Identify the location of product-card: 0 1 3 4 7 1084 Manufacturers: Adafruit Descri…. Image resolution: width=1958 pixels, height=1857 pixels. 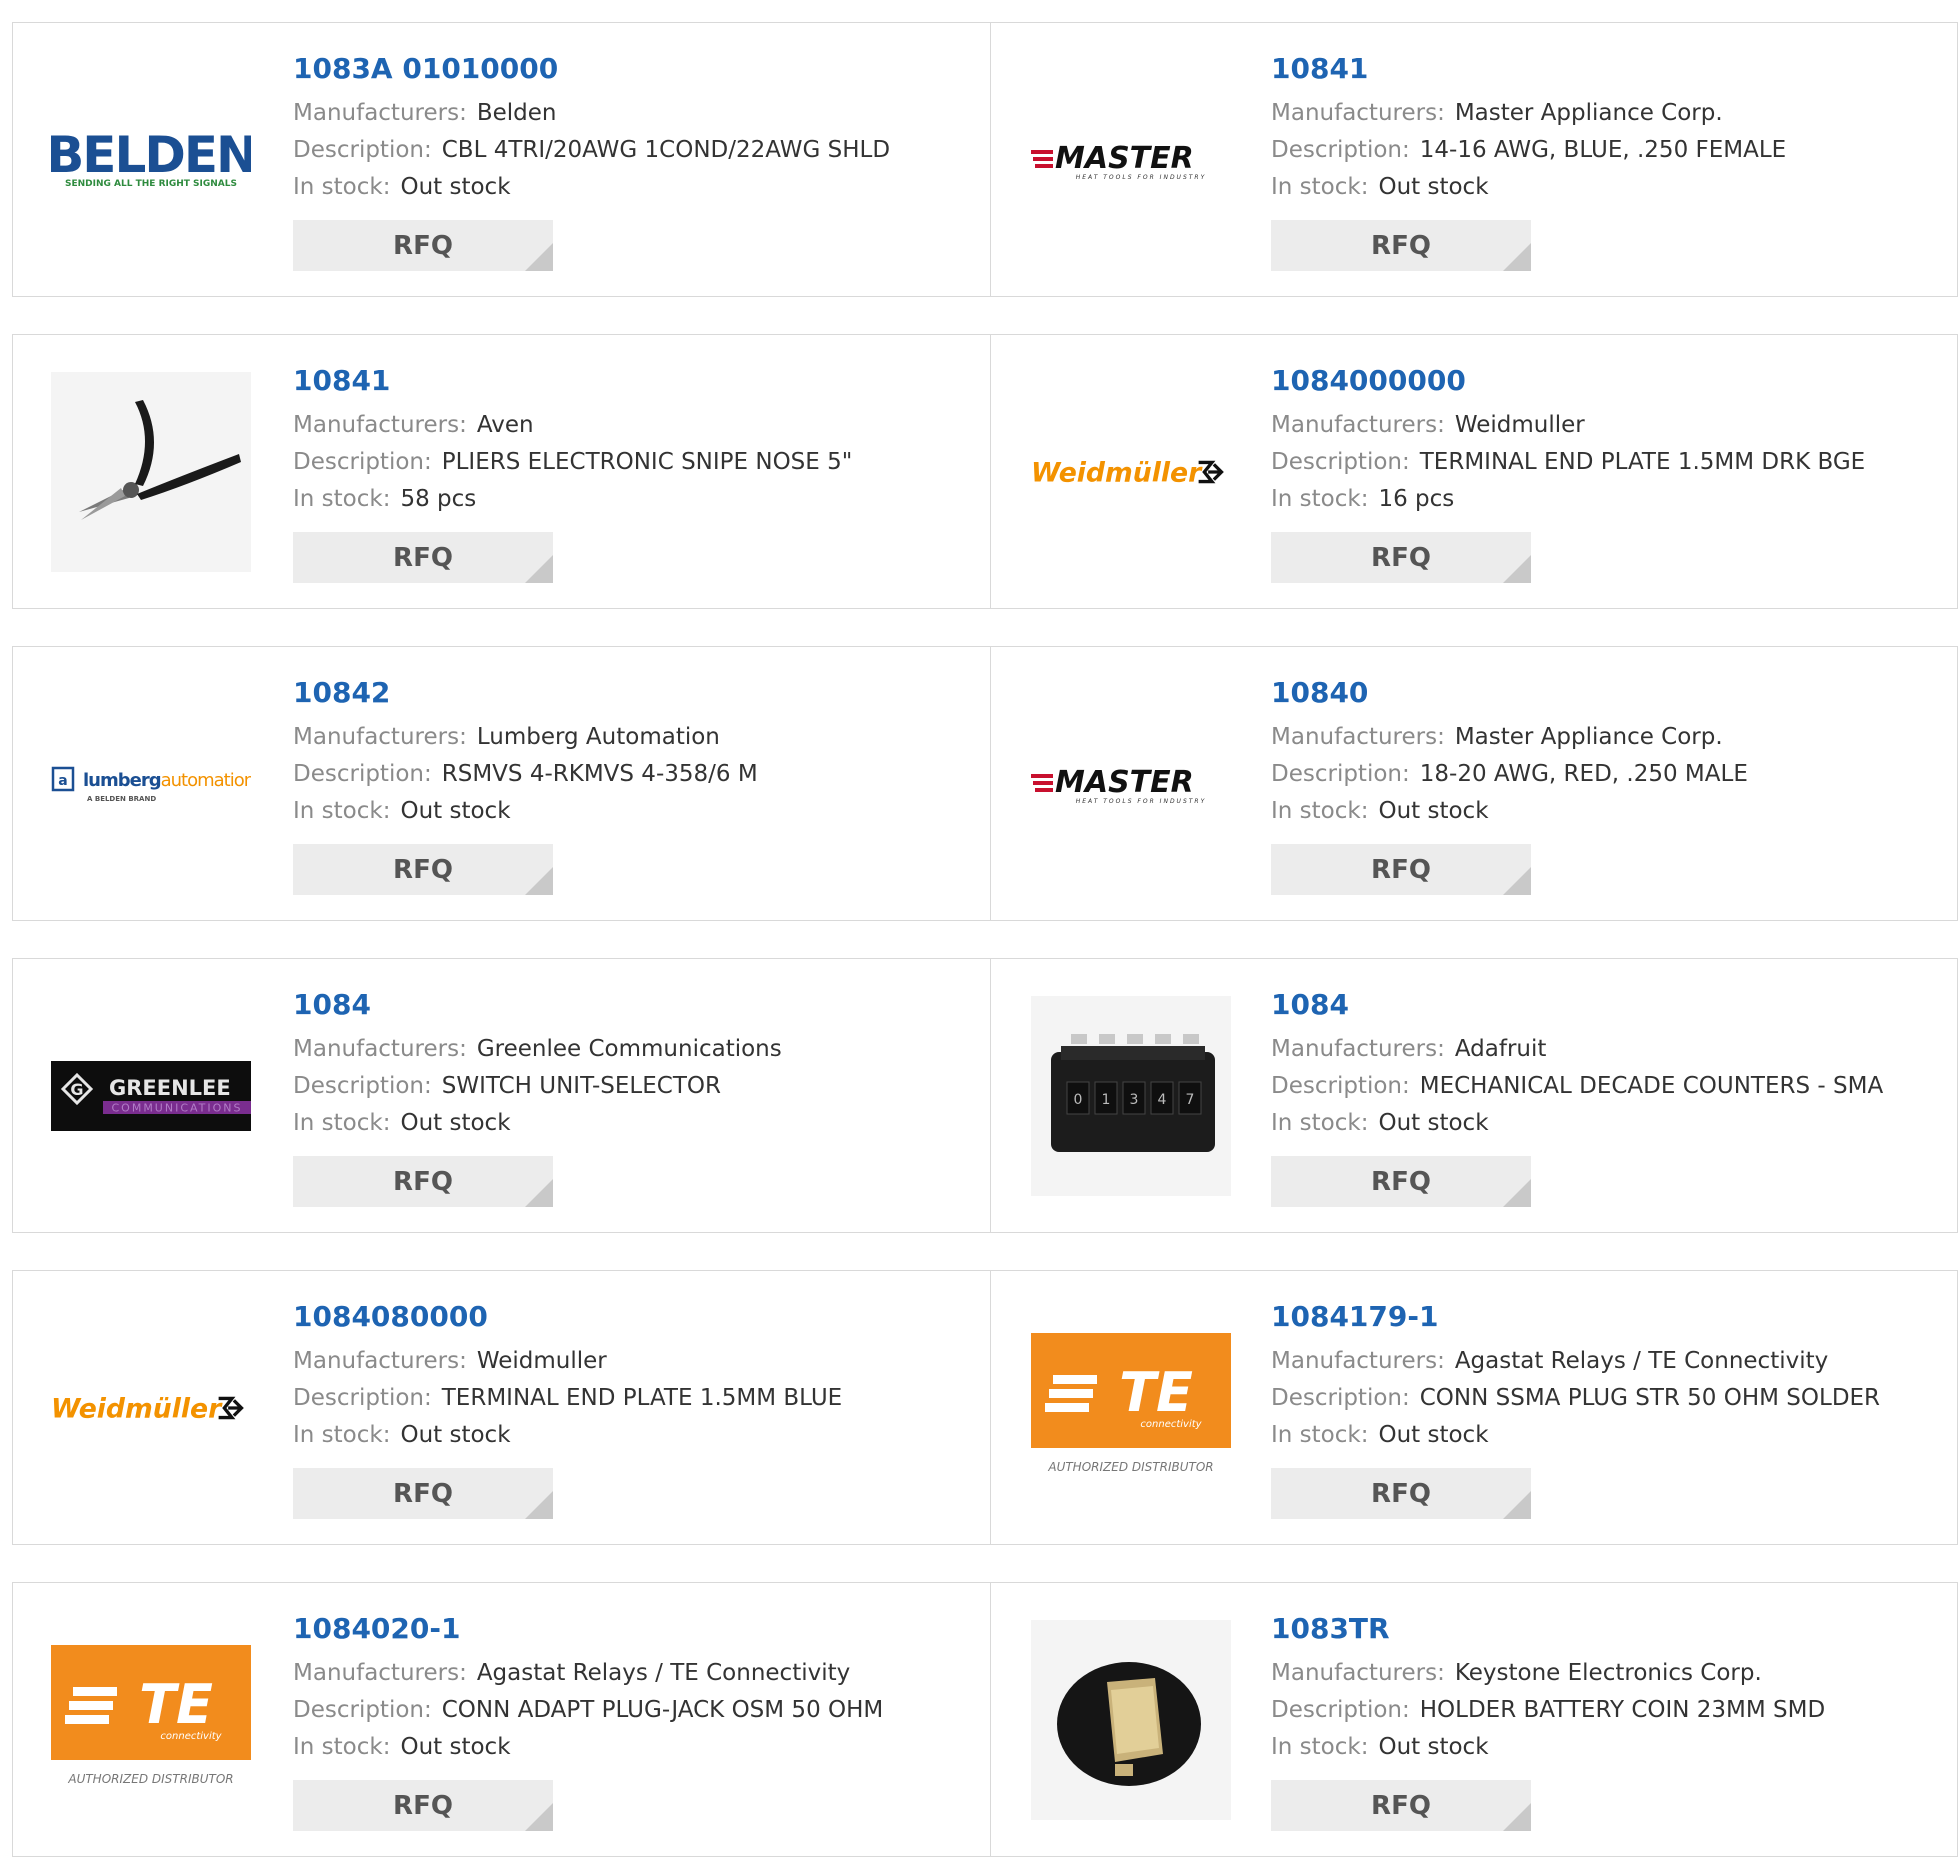
(1474, 1095).